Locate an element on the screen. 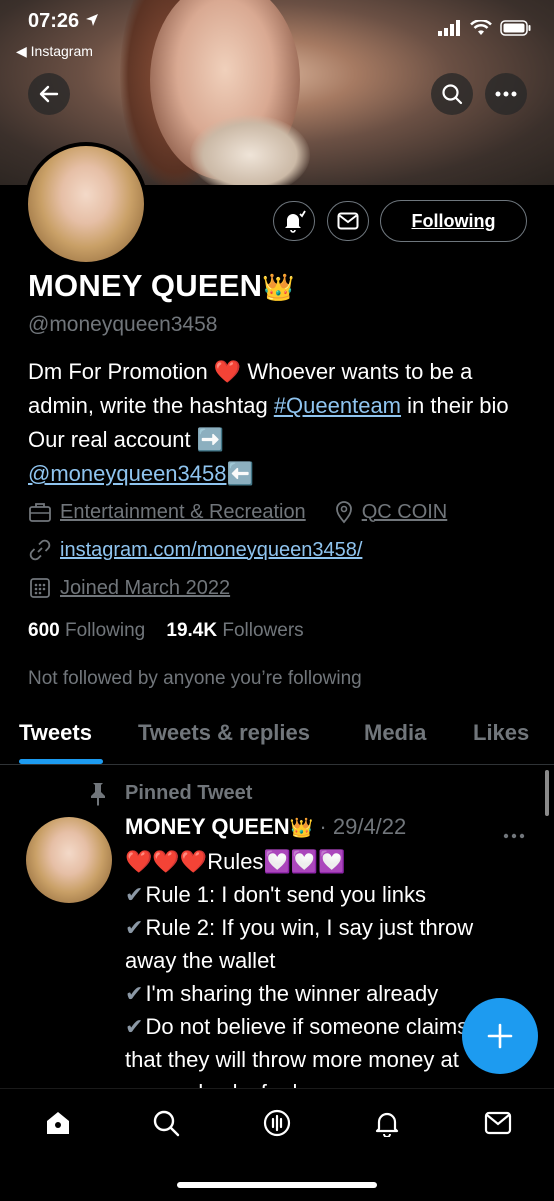 This screenshot has height=1201, width=554. profile-meta-row-1: Entertainment & Recreation QC COIN is located at coordinates (237, 512).